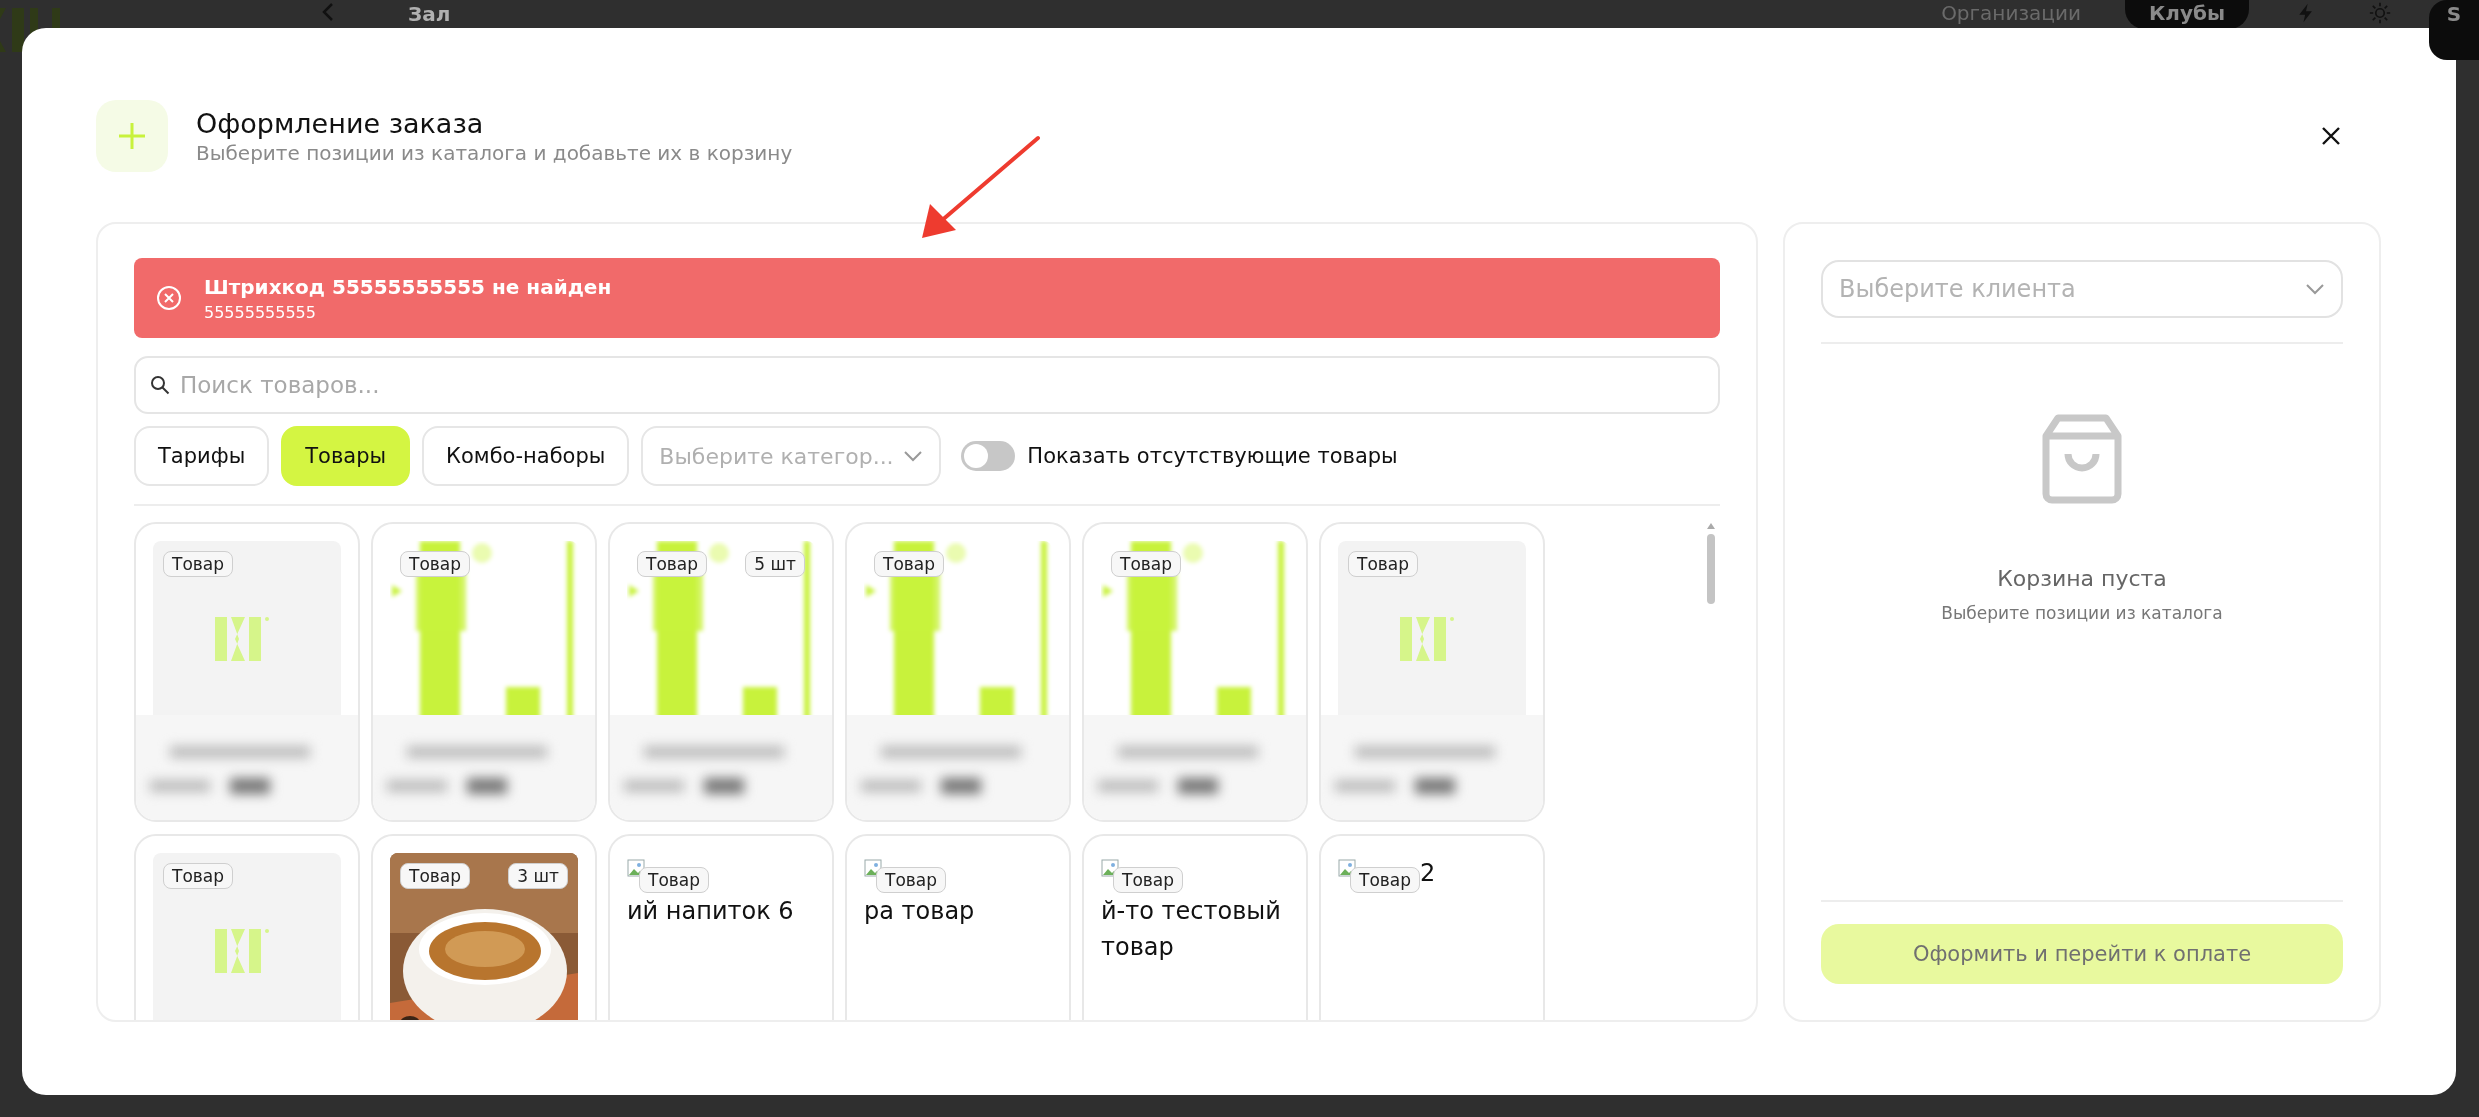  Describe the element at coordinates (2380, 13) in the screenshot. I see `sun-icon` at that location.